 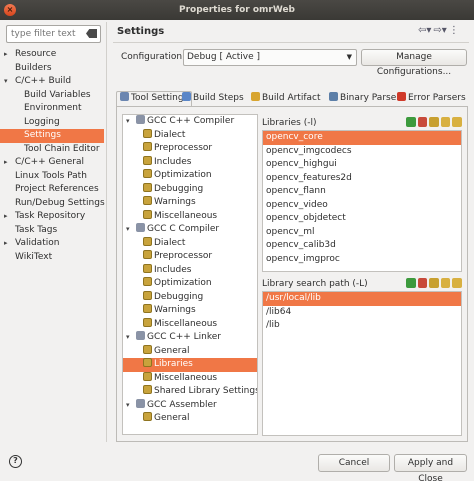 What do you see at coordinates (362, 179) in the screenshot?
I see `library-item: opencv_features2d` at bounding box center [362, 179].